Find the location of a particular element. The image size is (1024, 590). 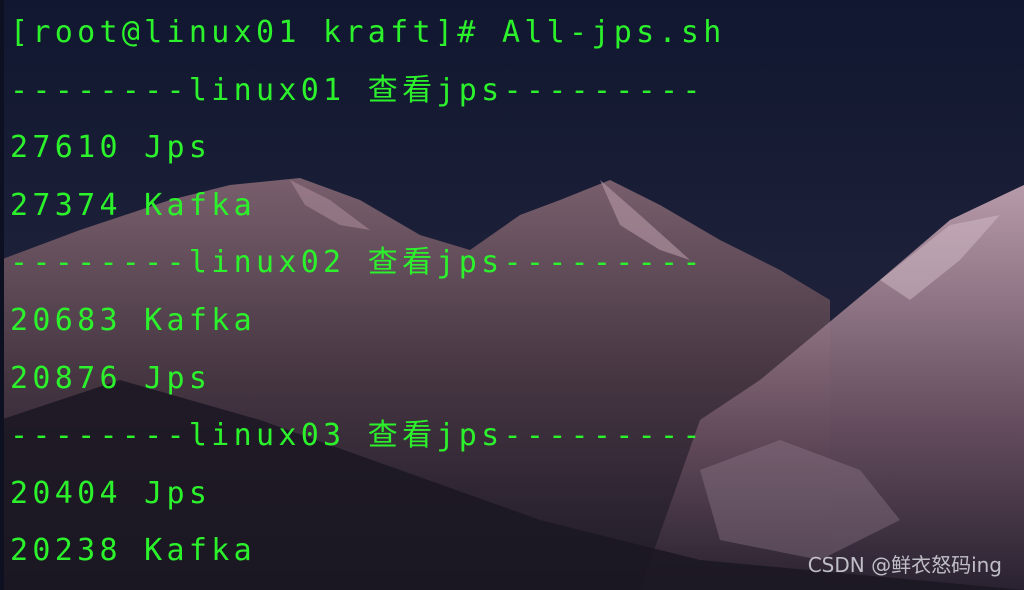

window-edge is located at coordinates (2, 295).